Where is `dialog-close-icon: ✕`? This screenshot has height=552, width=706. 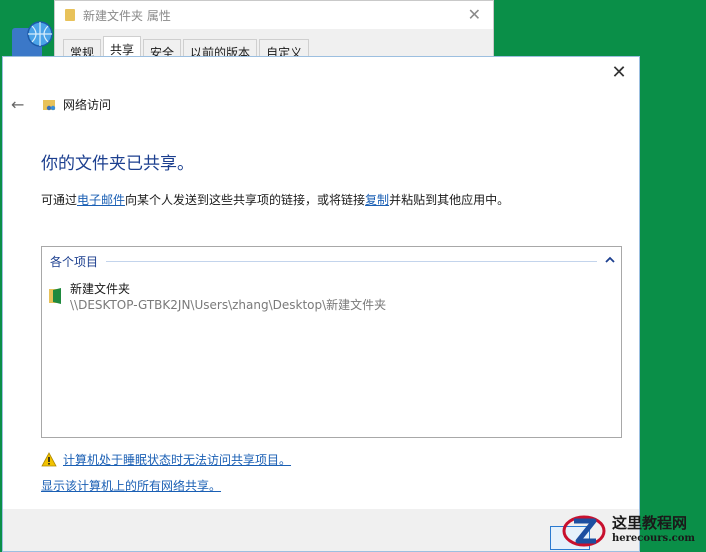
dialog-close-icon: ✕ is located at coordinates (619, 73).